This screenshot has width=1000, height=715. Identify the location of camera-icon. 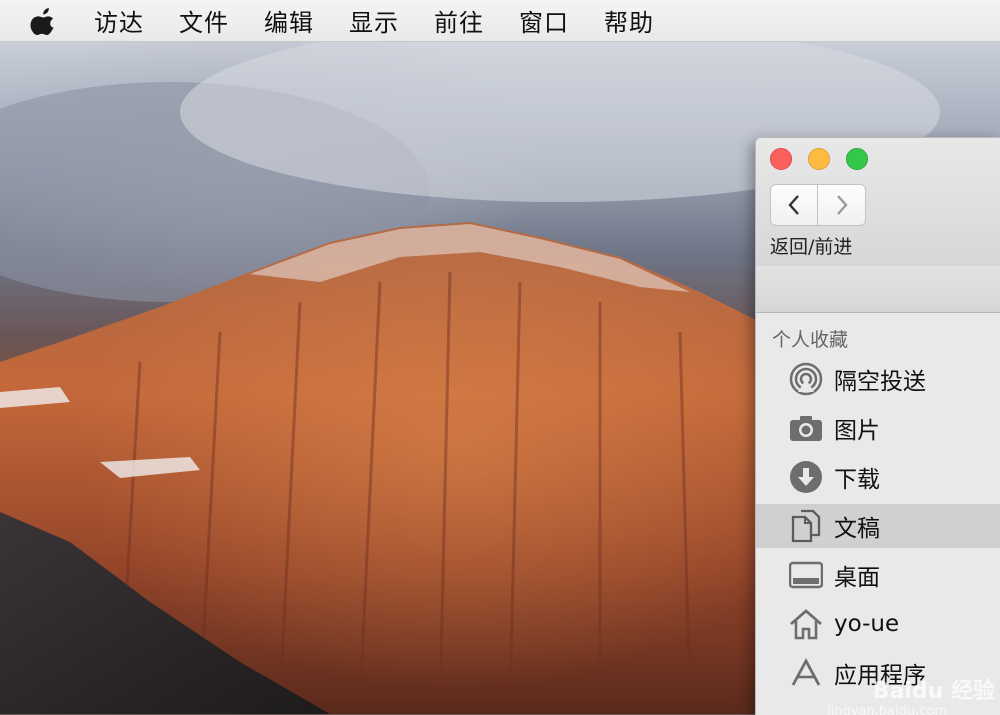
(806, 428).